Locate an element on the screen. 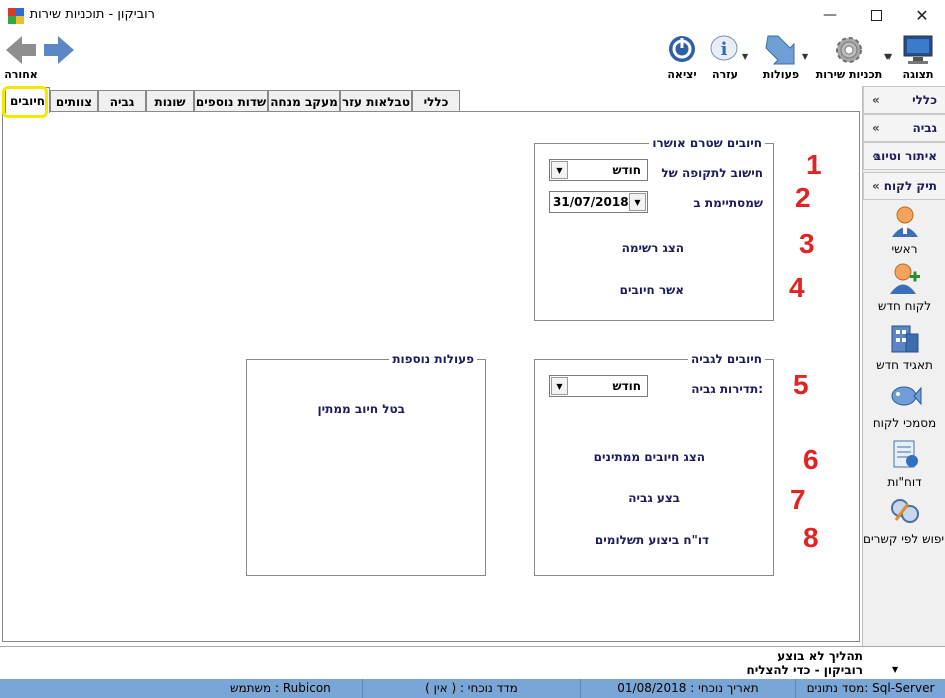 The image size is (945, 698). tab-charges: חיובים is located at coordinates (27, 100).